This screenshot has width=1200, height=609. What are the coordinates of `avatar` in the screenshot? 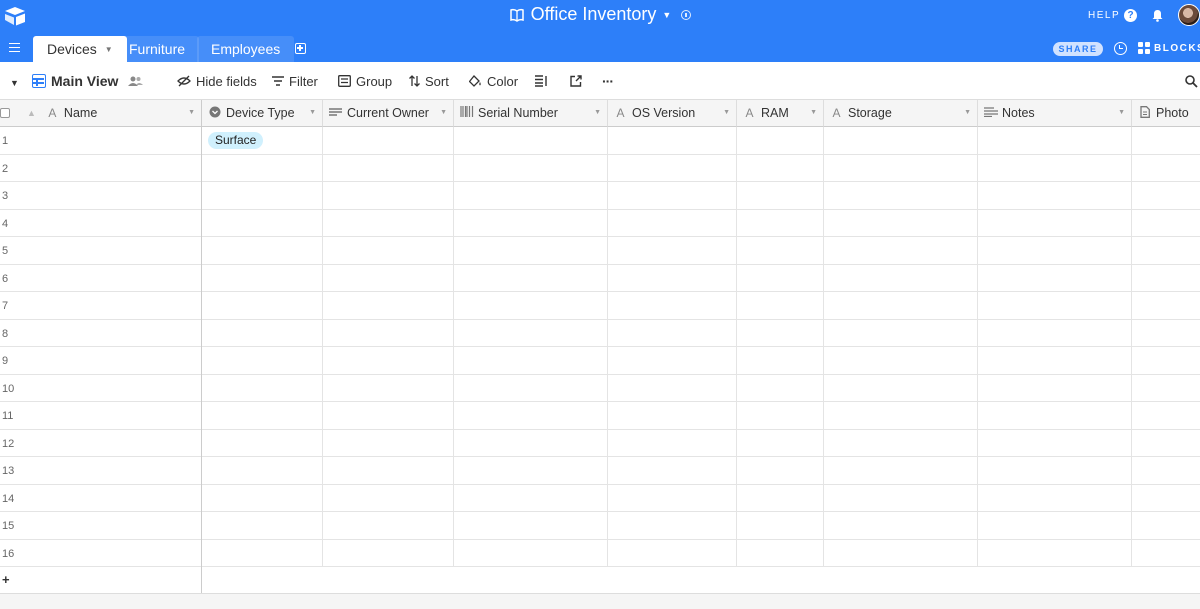 It's located at (1189, 15).